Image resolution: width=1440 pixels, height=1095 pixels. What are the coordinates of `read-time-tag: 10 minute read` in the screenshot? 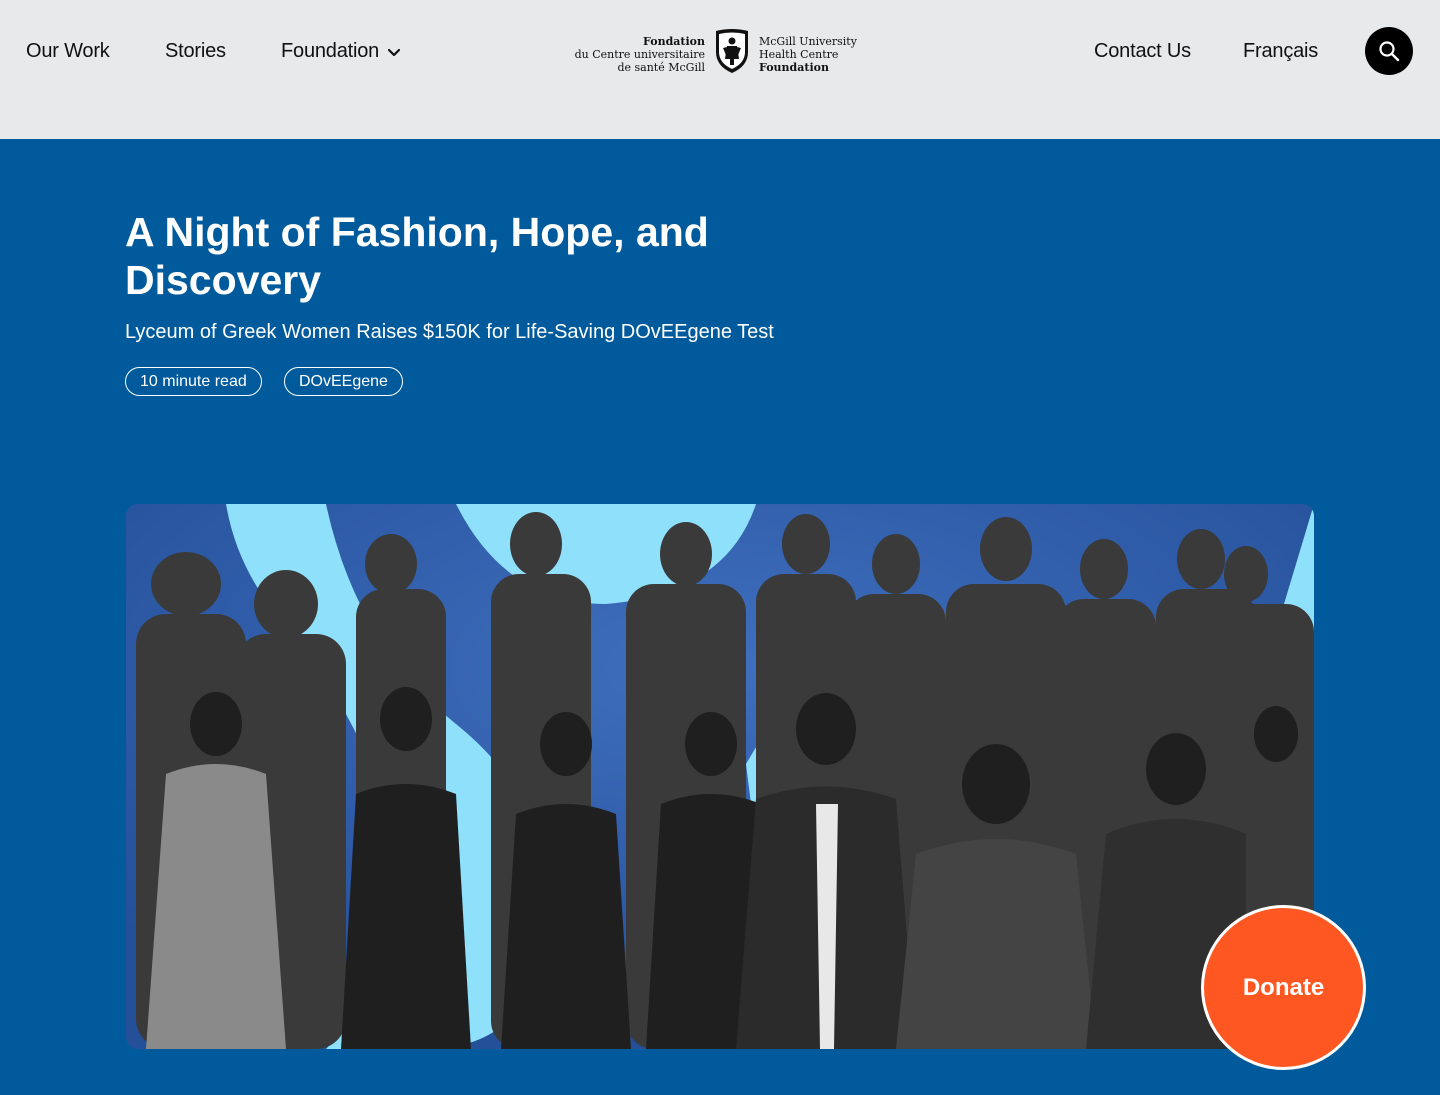 It's located at (193, 381).